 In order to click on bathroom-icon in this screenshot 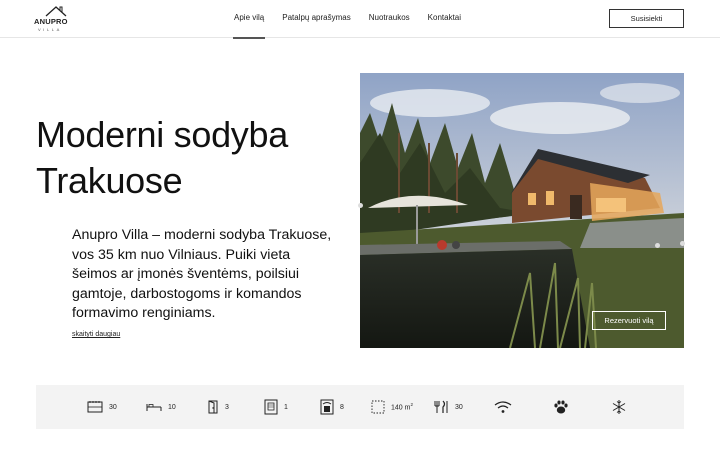, I will do `click(271, 407)`.